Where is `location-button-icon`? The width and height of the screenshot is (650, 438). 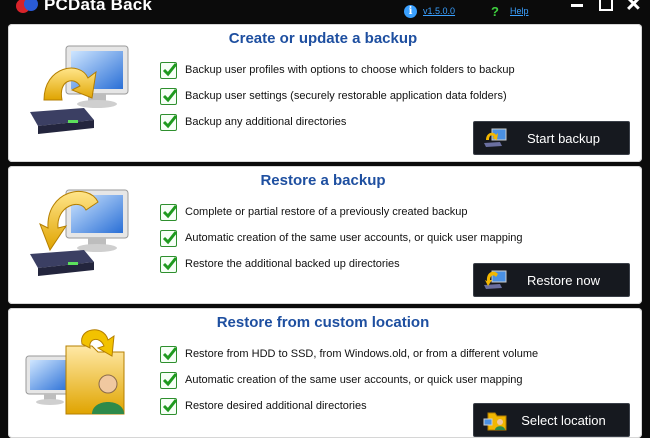
location-button-icon is located at coordinates (495, 421).